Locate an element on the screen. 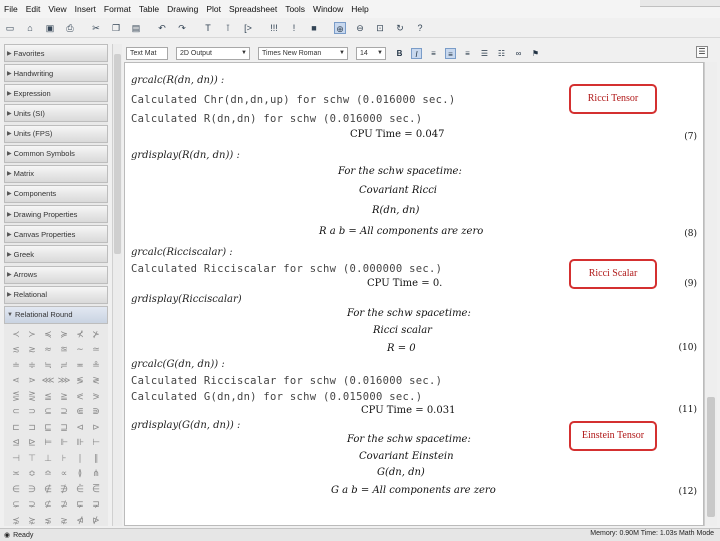 Image resolution: width=720 pixels, height=541 pixels. align-left-icon: ≡ is located at coordinates (433, 53).